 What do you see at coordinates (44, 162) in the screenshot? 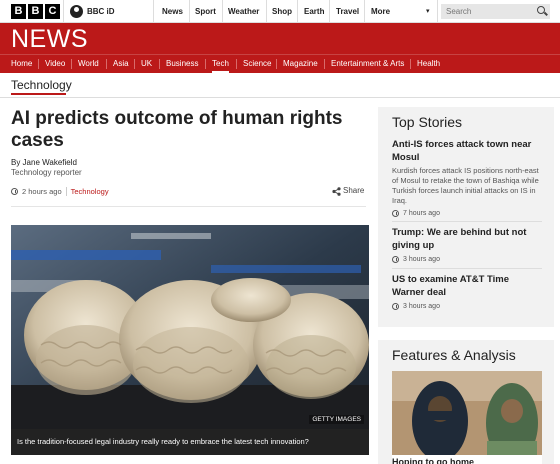
I see `article-author: By Jane Wakefield` at bounding box center [44, 162].